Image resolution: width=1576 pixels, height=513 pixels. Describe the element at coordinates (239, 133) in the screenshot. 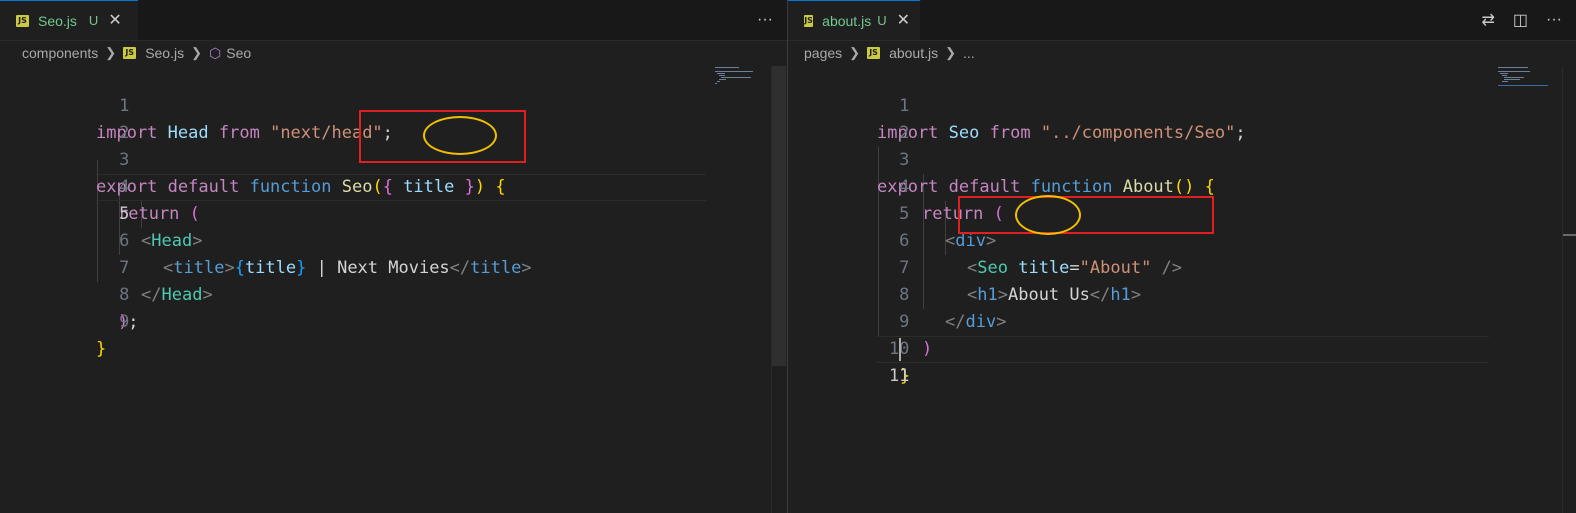

I see `keyword: from` at that location.